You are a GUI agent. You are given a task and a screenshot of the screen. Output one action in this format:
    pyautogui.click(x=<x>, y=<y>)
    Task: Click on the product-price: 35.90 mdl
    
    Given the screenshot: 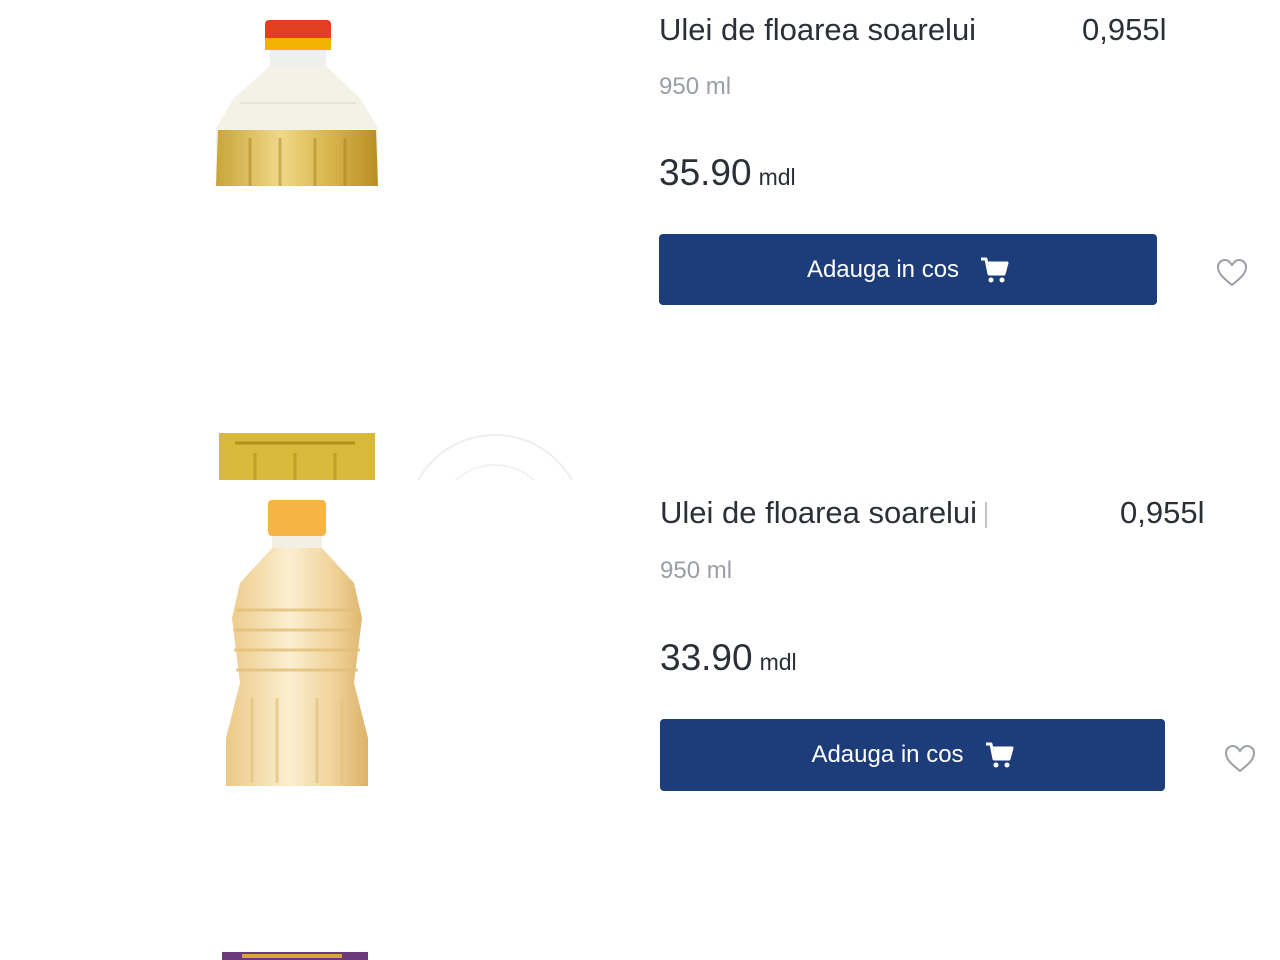 What is the action you would take?
    pyautogui.click(x=727, y=173)
    